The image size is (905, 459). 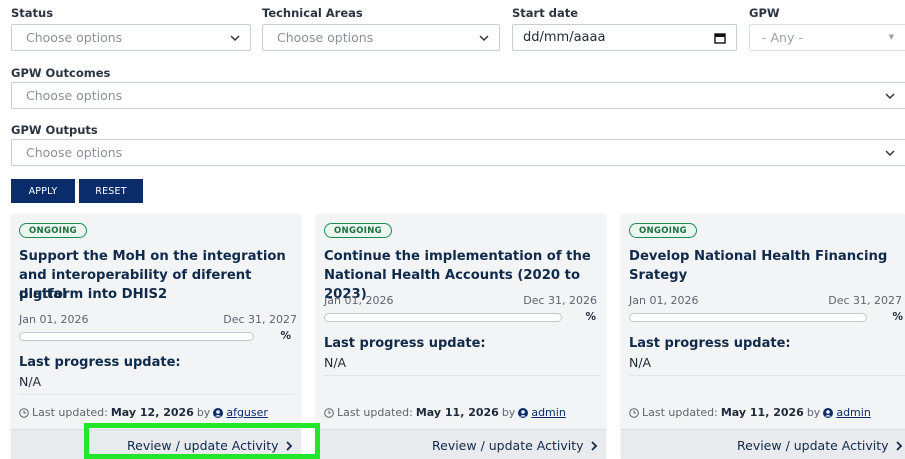 I want to click on caret-down-icon: ▼, so click(x=891, y=37).